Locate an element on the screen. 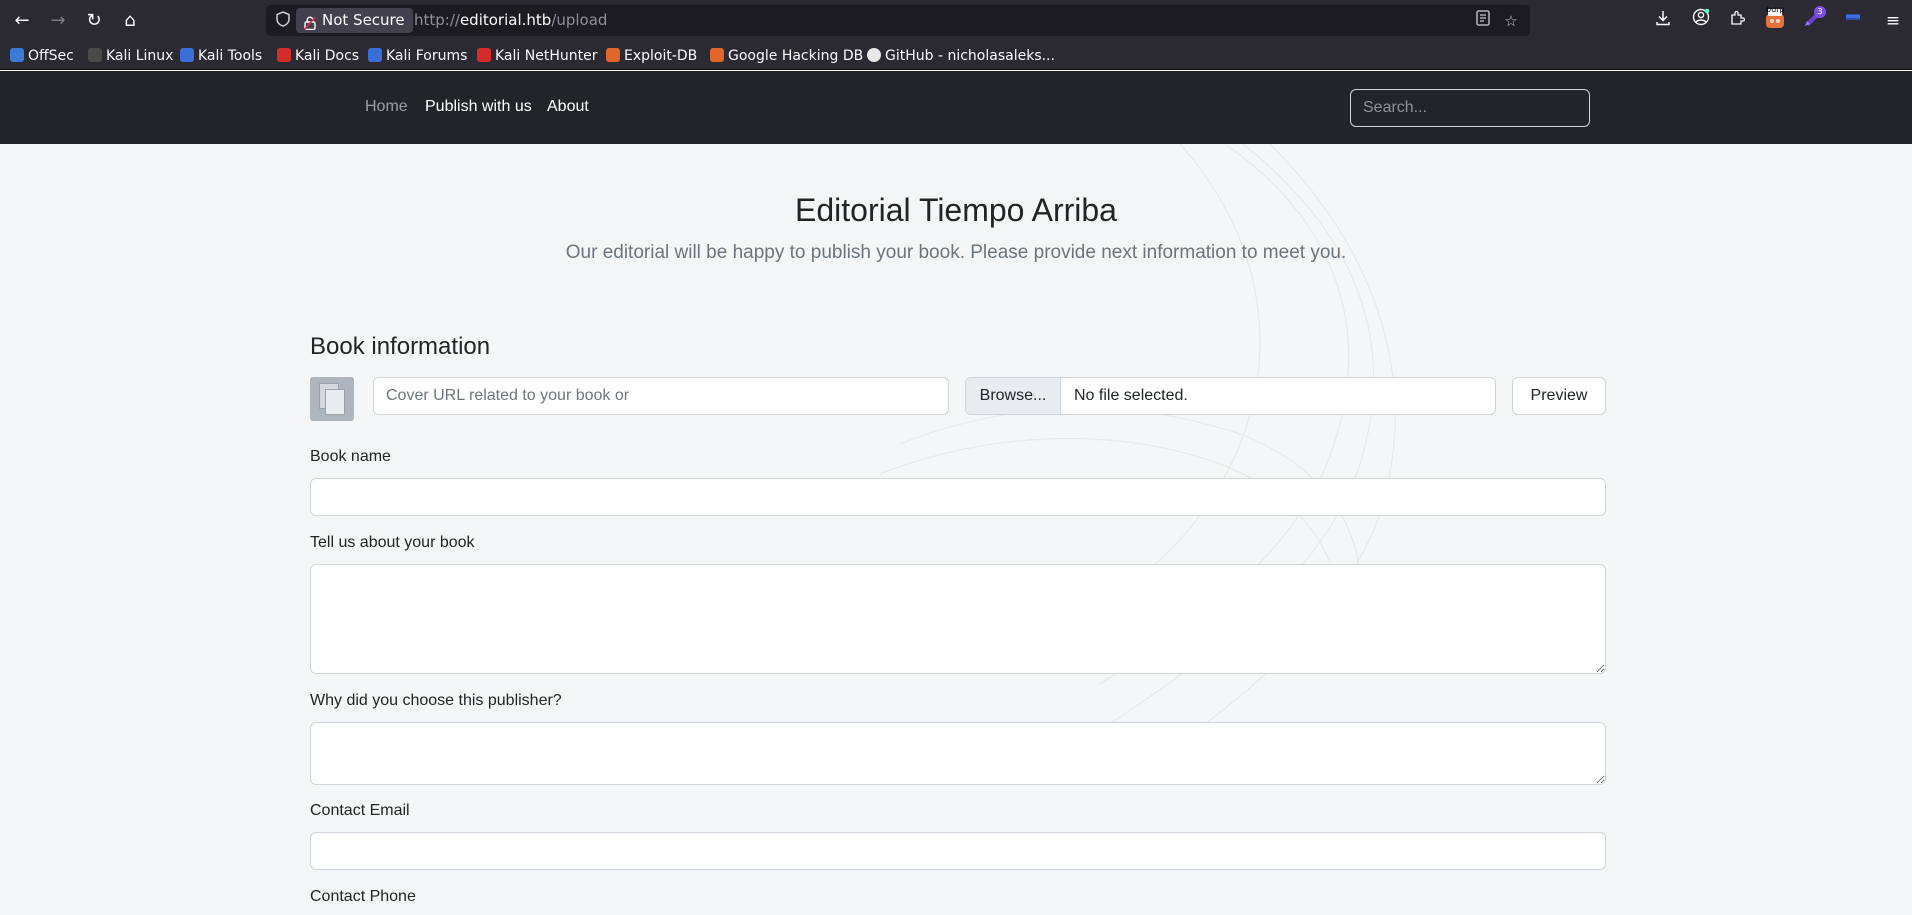 This screenshot has width=1912, height=915. bookmark-kali-docs: Kali Docs is located at coordinates (318, 56).